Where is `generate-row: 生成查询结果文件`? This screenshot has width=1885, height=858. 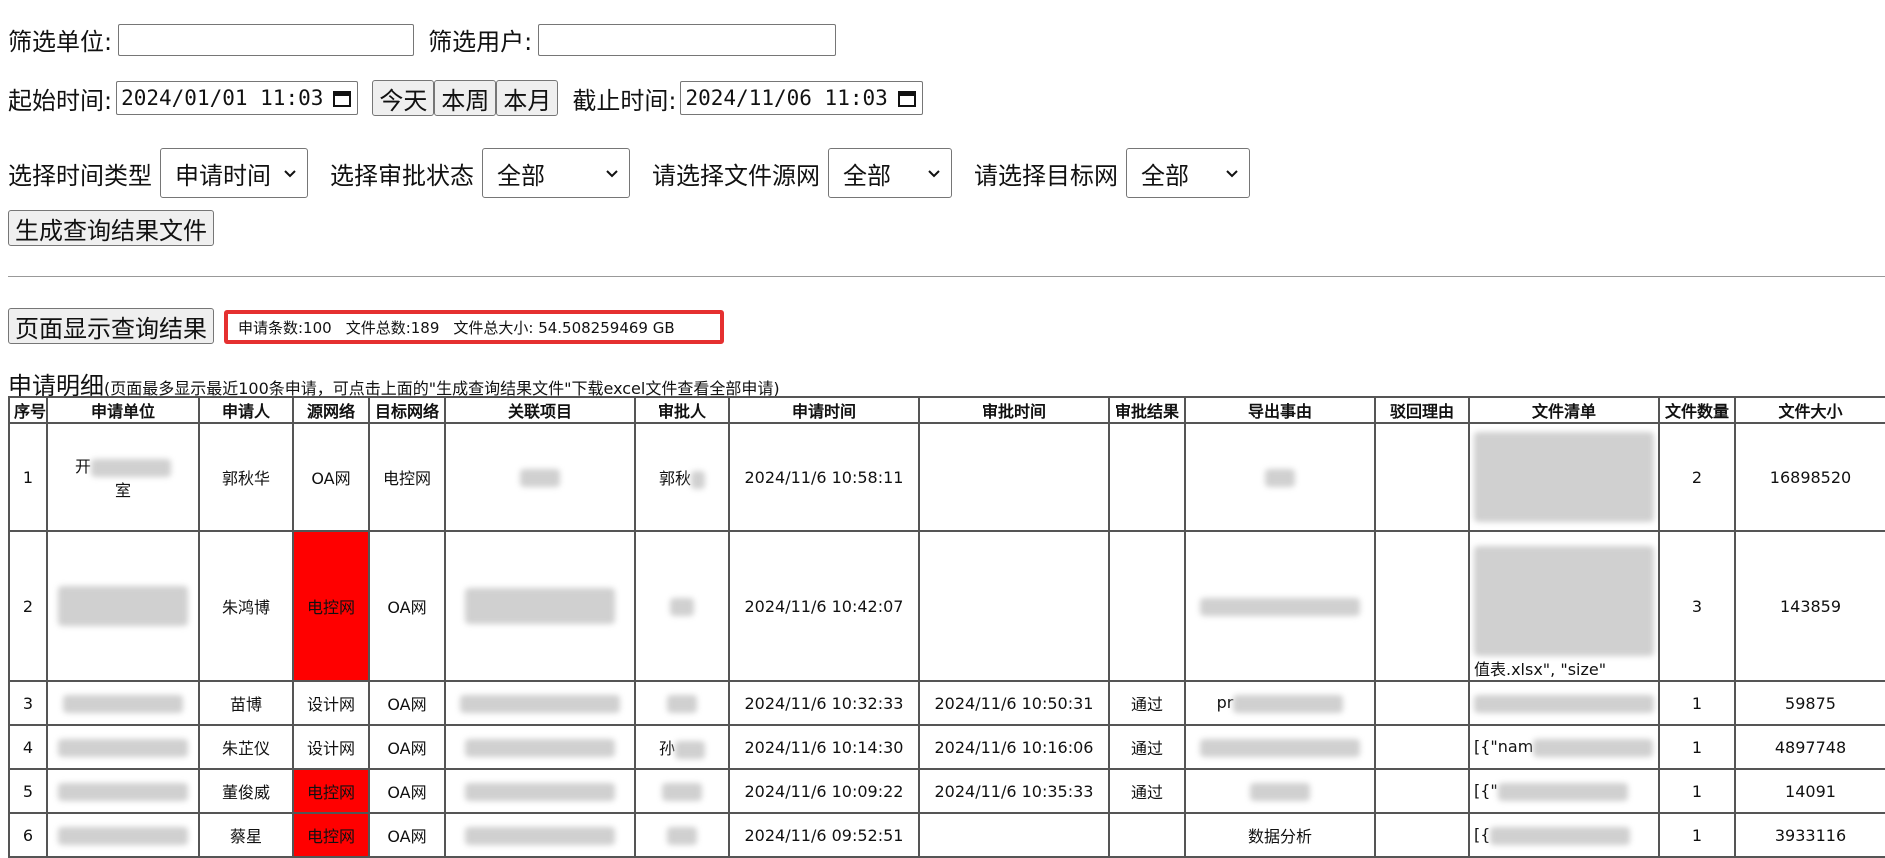
generate-row: 生成查询结果文件 is located at coordinates (111, 228).